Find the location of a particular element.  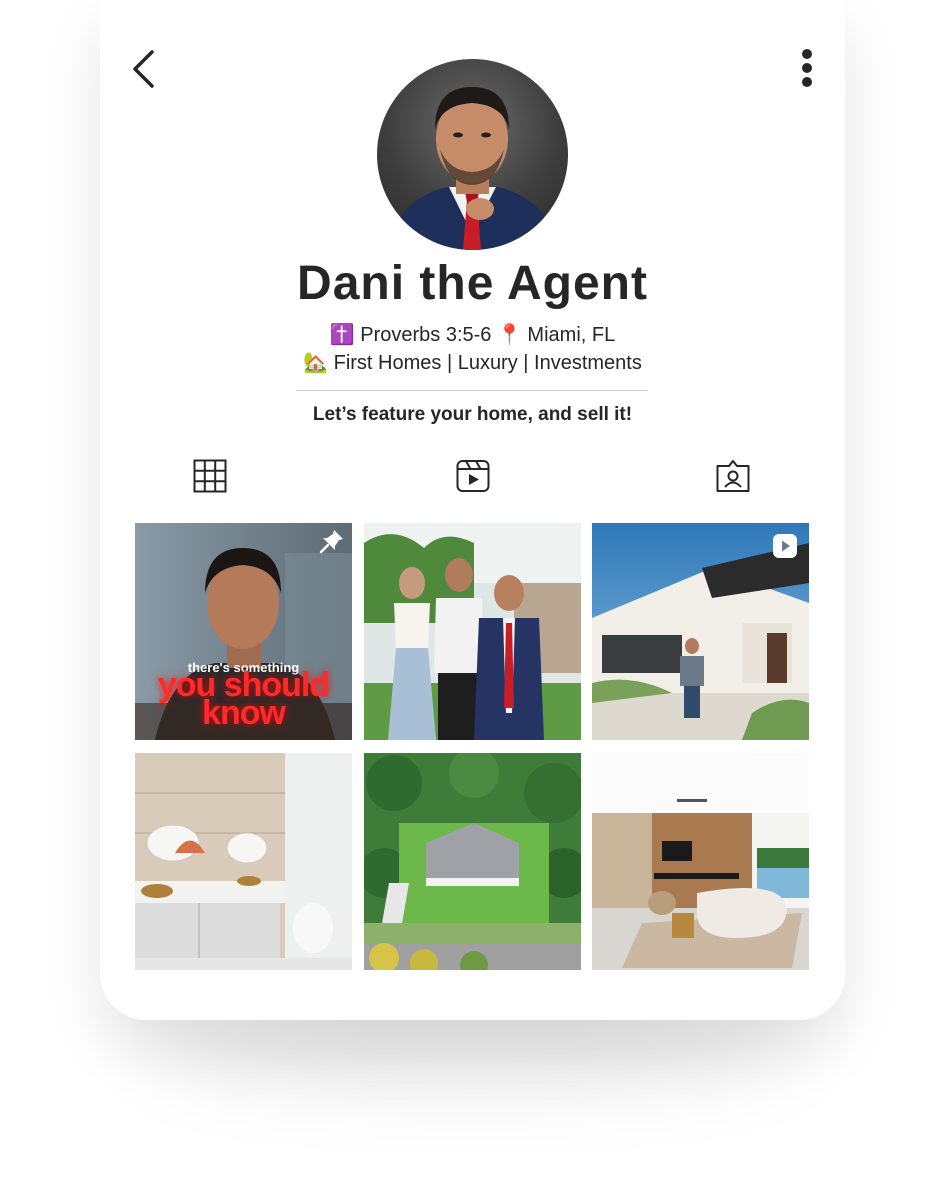

bio-line-2: 🏡 First Homes | Luxury | Investments is located at coordinates (472, 363).